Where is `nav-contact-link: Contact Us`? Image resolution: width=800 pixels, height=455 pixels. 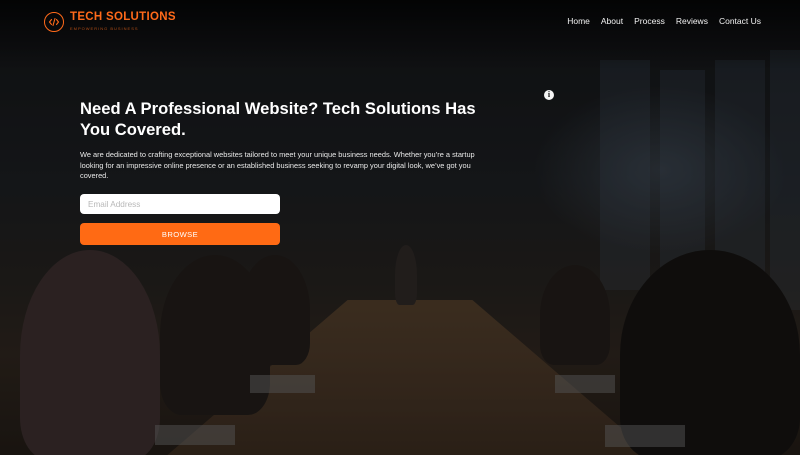
nav-contact-link: Contact Us is located at coordinates (740, 21).